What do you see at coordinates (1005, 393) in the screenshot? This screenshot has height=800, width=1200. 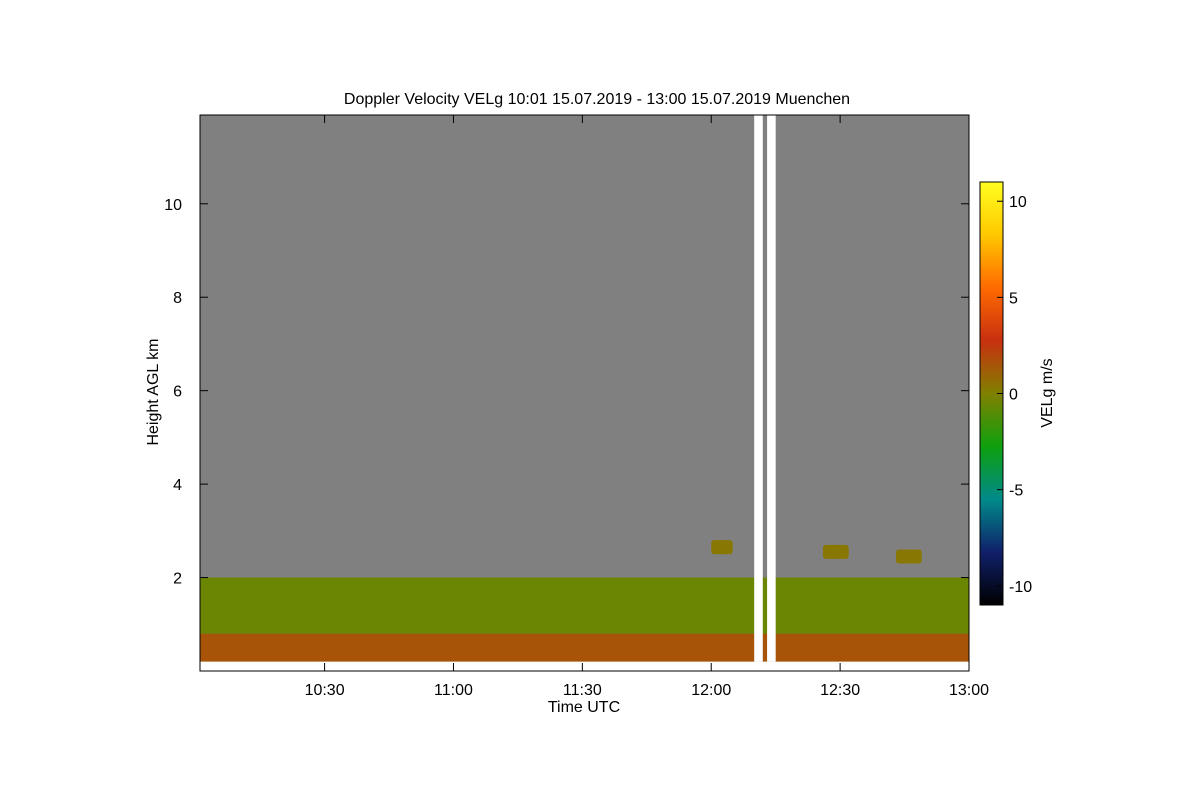 I see `colorbar: -10 -5 0 5 10` at bounding box center [1005, 393].